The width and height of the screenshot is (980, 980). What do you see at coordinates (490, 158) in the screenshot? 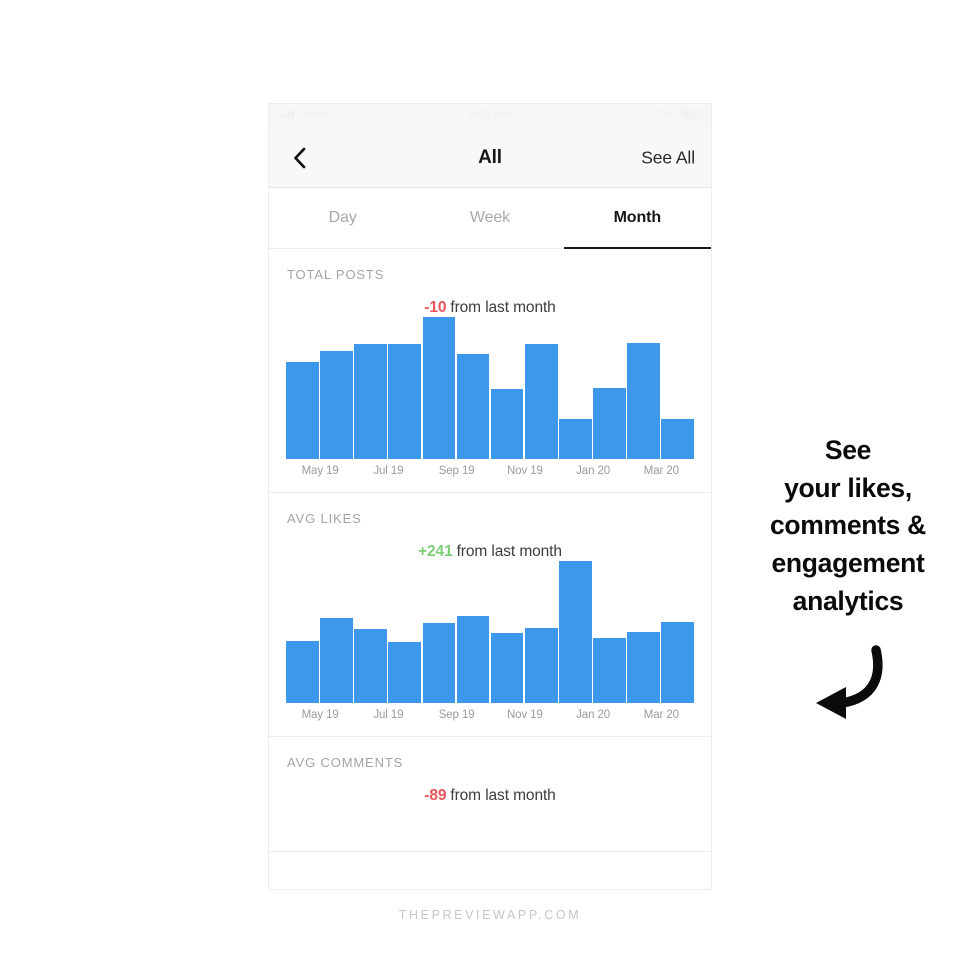
I see `nav-bar: All See All` at bounding box center [490, 158].